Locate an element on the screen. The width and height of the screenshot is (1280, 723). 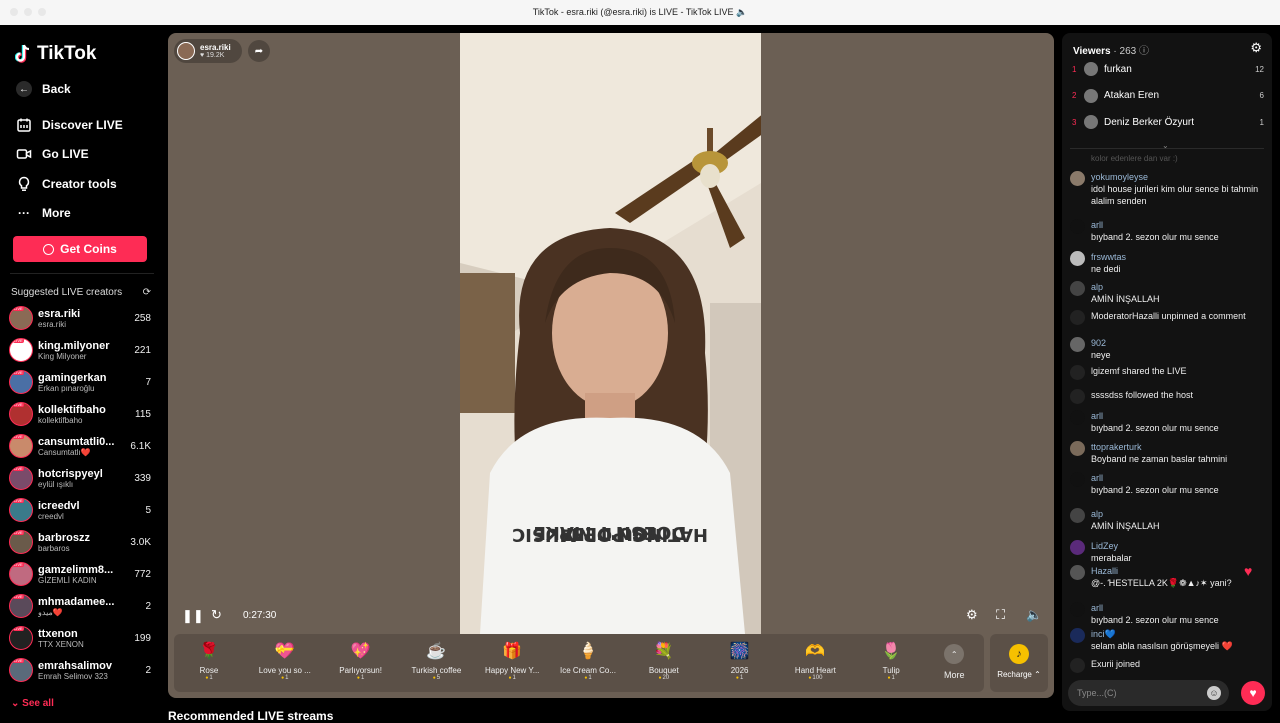
chat-username: yokumoyleyse is located at coordinates (1120, 177).